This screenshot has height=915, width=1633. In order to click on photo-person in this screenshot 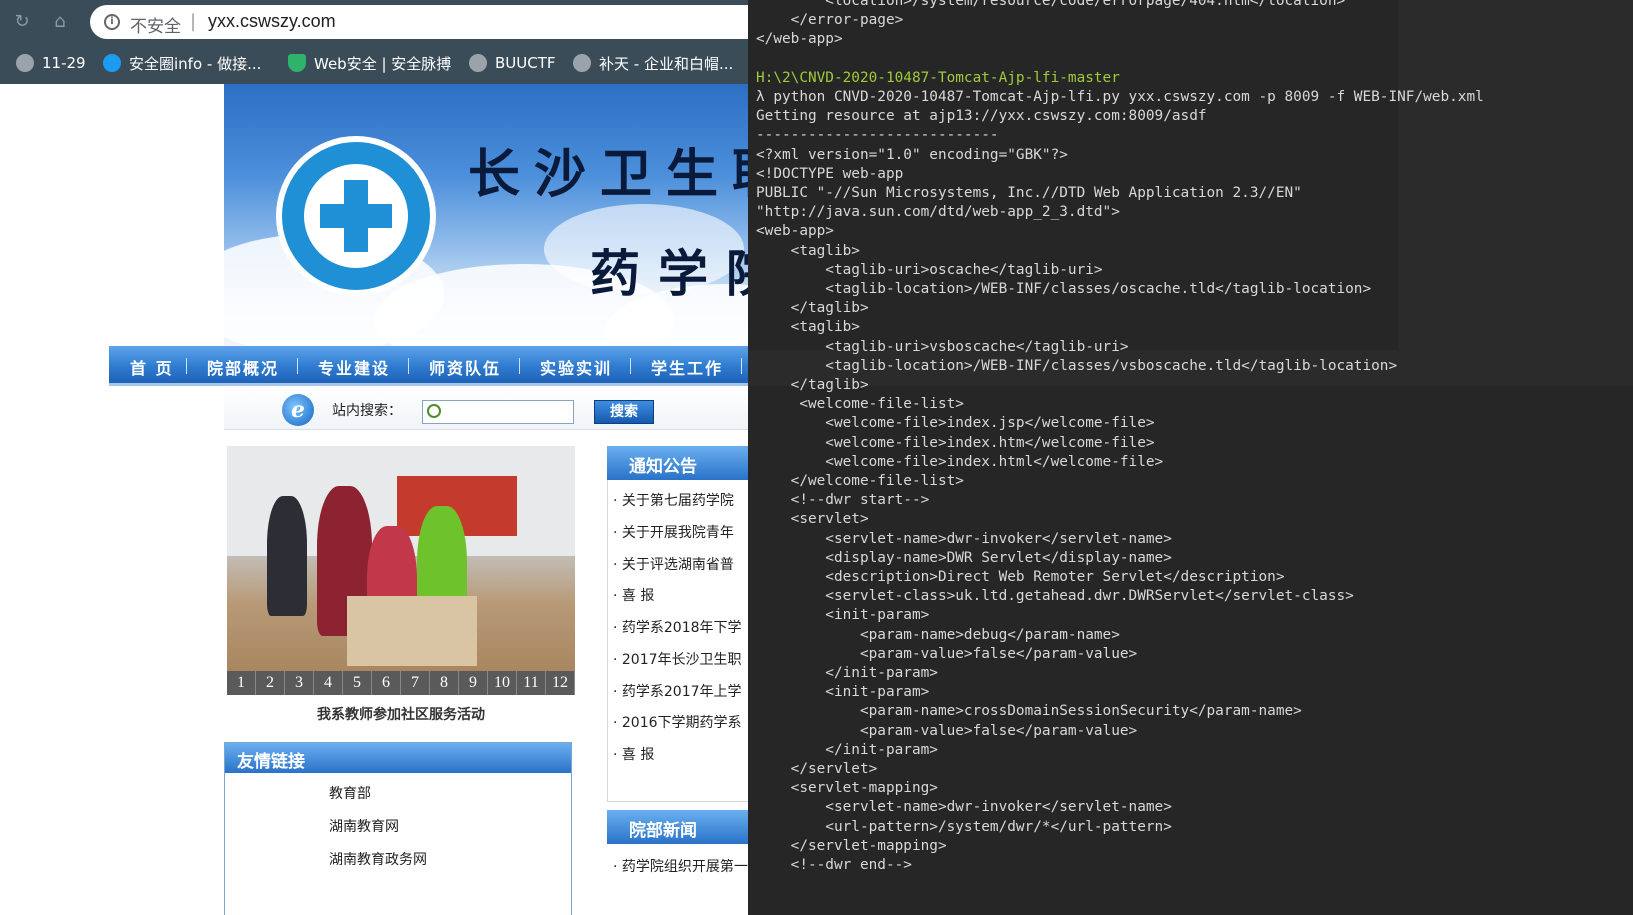, I will do `click(287, 556)`.